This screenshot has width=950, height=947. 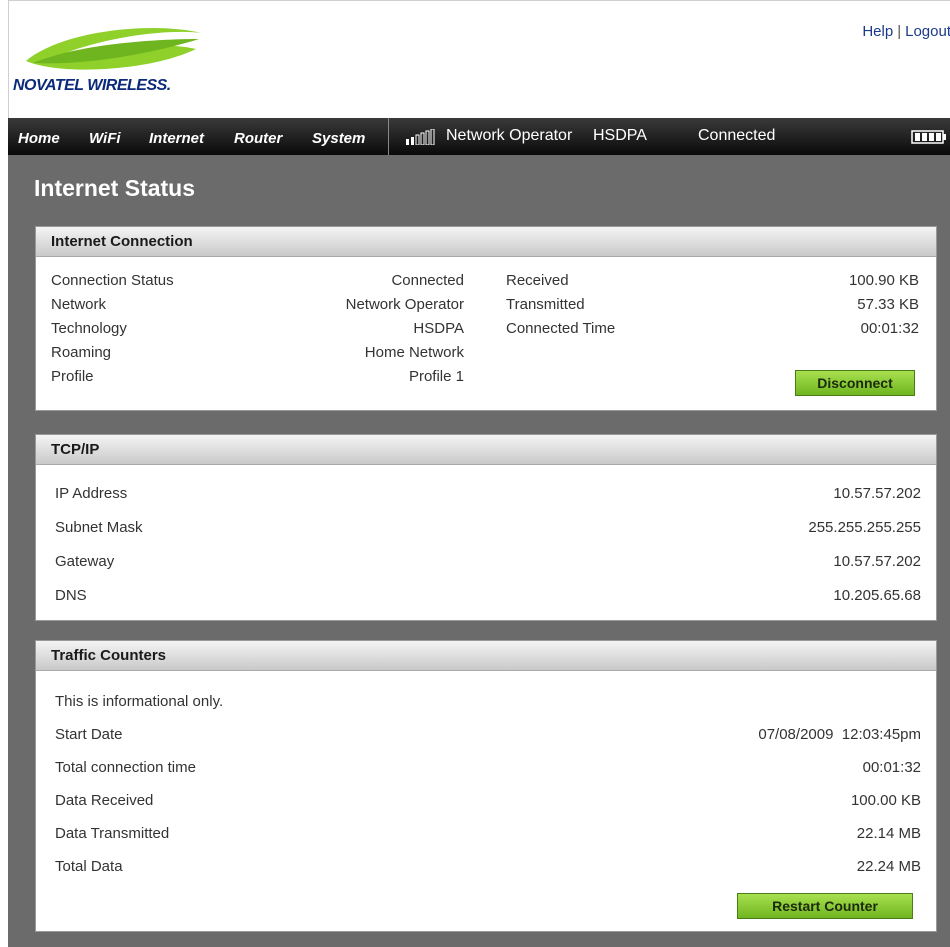 What do you see at coordinates (928, 137) in the screenshot?
I see `battery-icon` at bounding box center [928, 137].